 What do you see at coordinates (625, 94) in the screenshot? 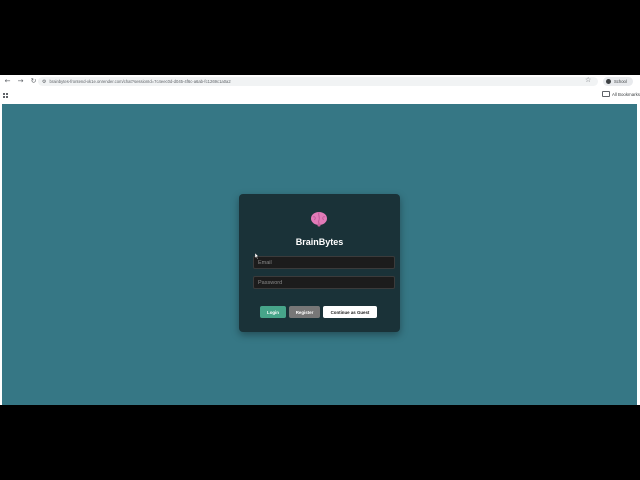
I see `all-bookmarks-label: All Bookmarks` at bounding box center [625, 94].